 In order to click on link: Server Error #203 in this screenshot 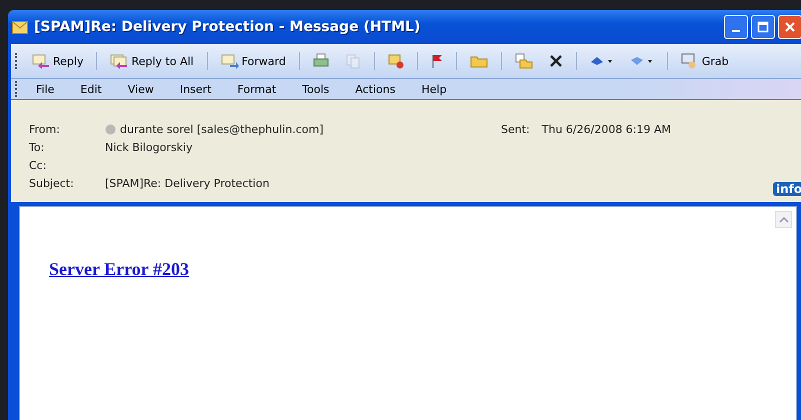, I will do `click(119, 269)`.